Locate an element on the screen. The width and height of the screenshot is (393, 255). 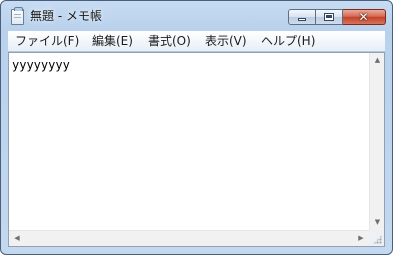
scroll-left-icon: ◀ is located at coordinates (17, 238).